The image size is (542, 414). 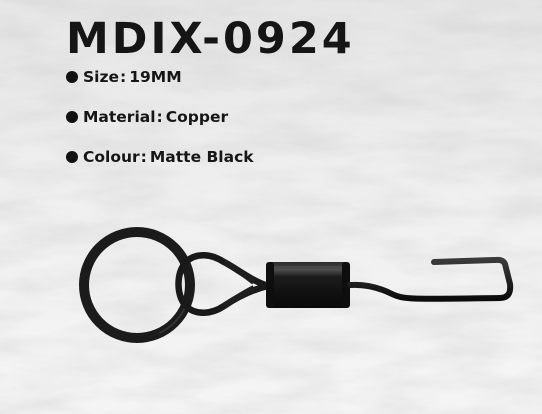 I want to click on swivel-barrel, so click(x=308, y=285).